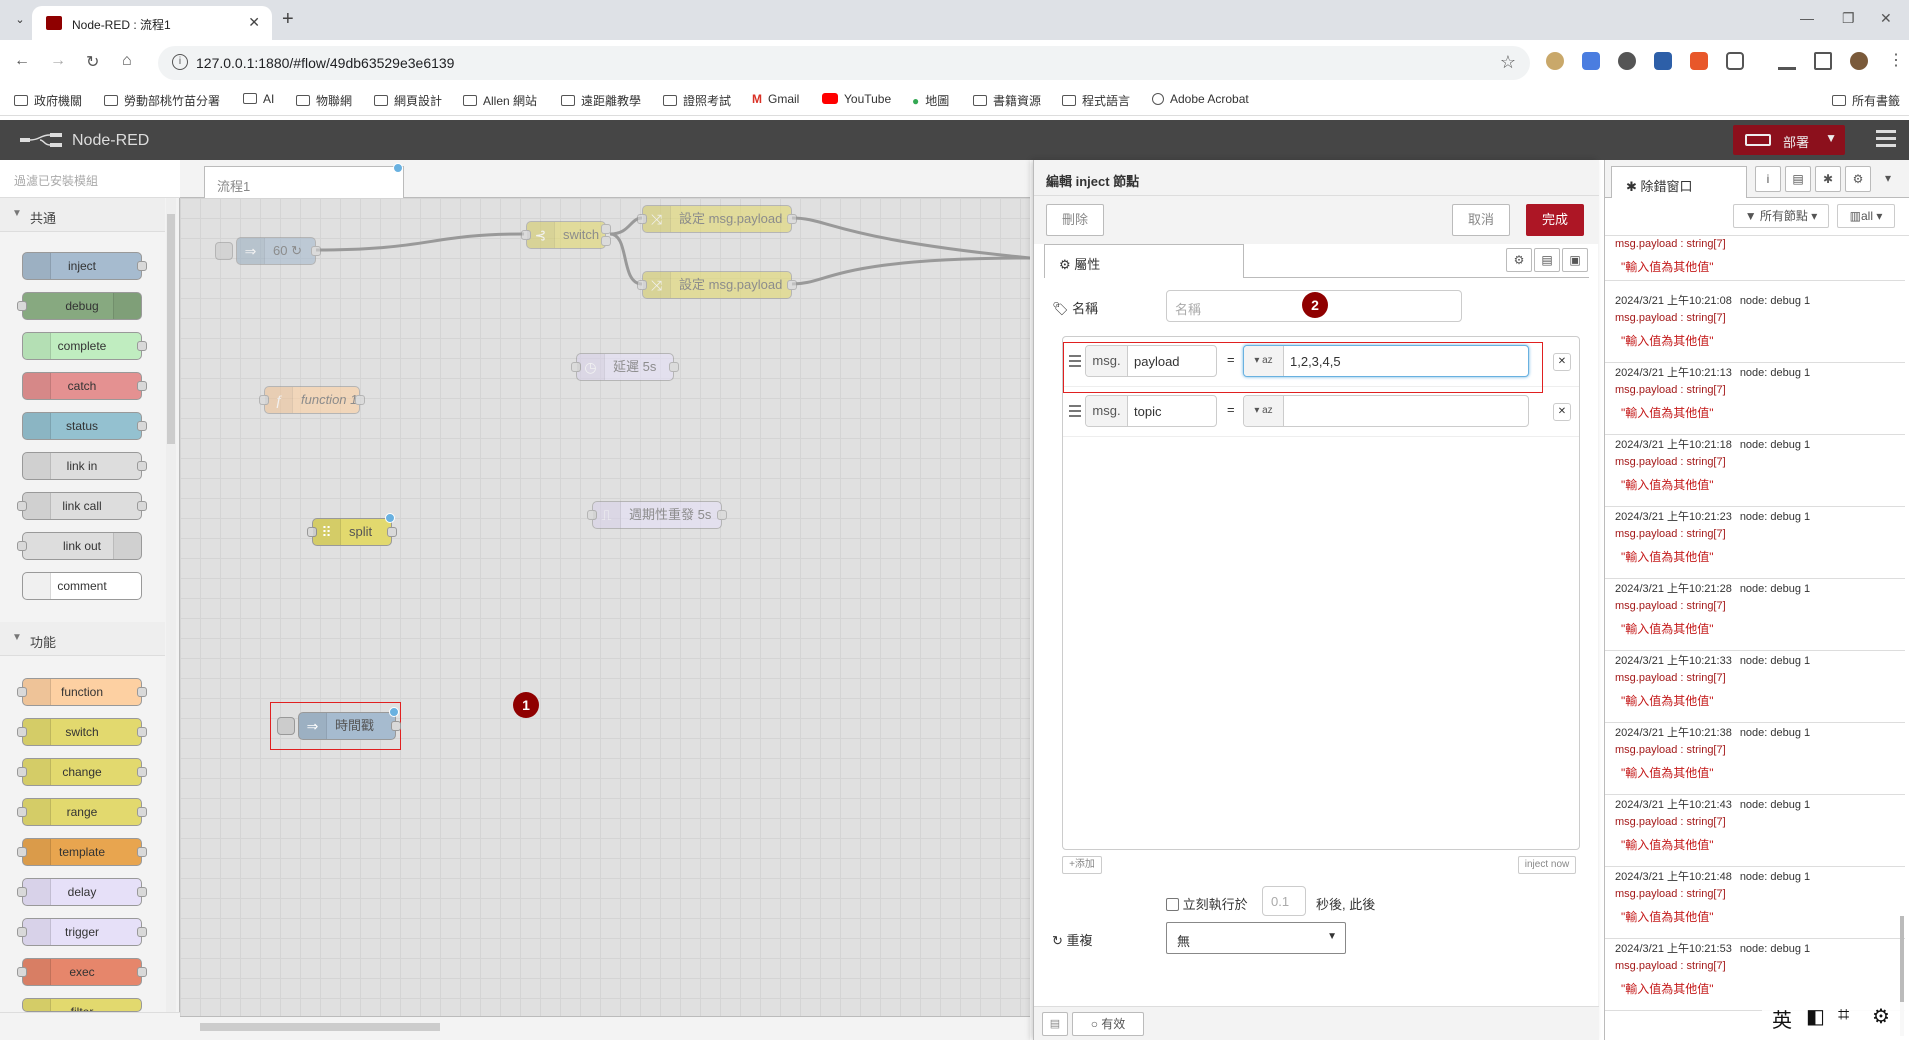 This screenshot has height=1040, width=1909. I want to click on bookmark-folder: 政府機關, so click(48, 100).